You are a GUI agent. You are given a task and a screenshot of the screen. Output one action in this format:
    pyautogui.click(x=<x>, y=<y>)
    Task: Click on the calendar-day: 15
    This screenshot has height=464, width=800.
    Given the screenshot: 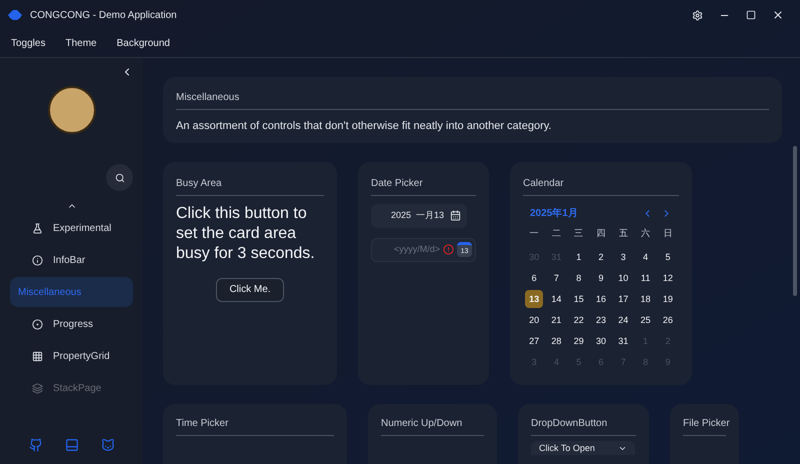 What is the action you would take?
    pyautogui.click(x=579, y=299)
    